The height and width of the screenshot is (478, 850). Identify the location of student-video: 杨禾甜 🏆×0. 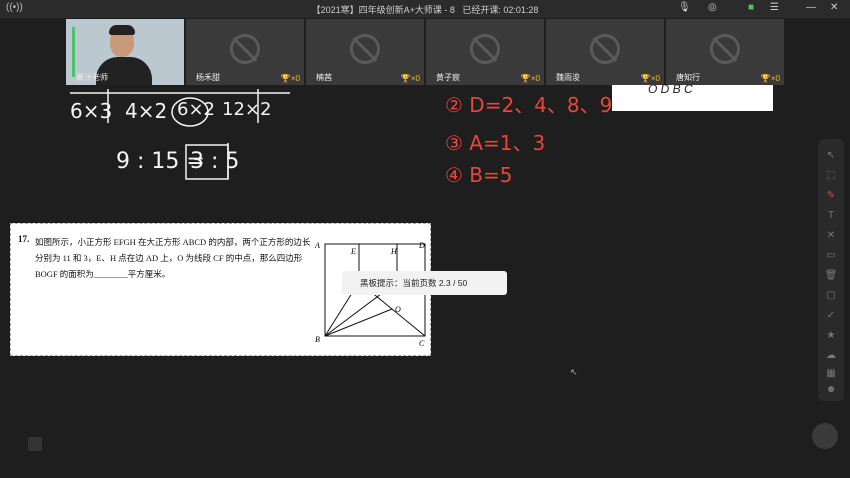
(245, 52).